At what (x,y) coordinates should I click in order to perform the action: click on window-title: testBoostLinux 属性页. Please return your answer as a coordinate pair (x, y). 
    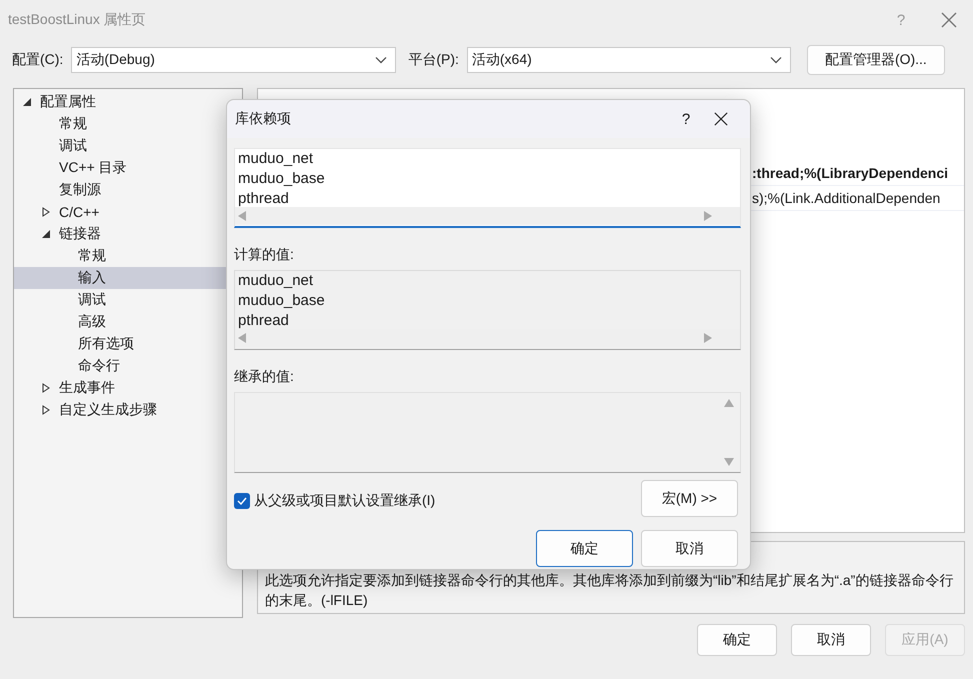
    Looking at the image, I should click on (77, 20).